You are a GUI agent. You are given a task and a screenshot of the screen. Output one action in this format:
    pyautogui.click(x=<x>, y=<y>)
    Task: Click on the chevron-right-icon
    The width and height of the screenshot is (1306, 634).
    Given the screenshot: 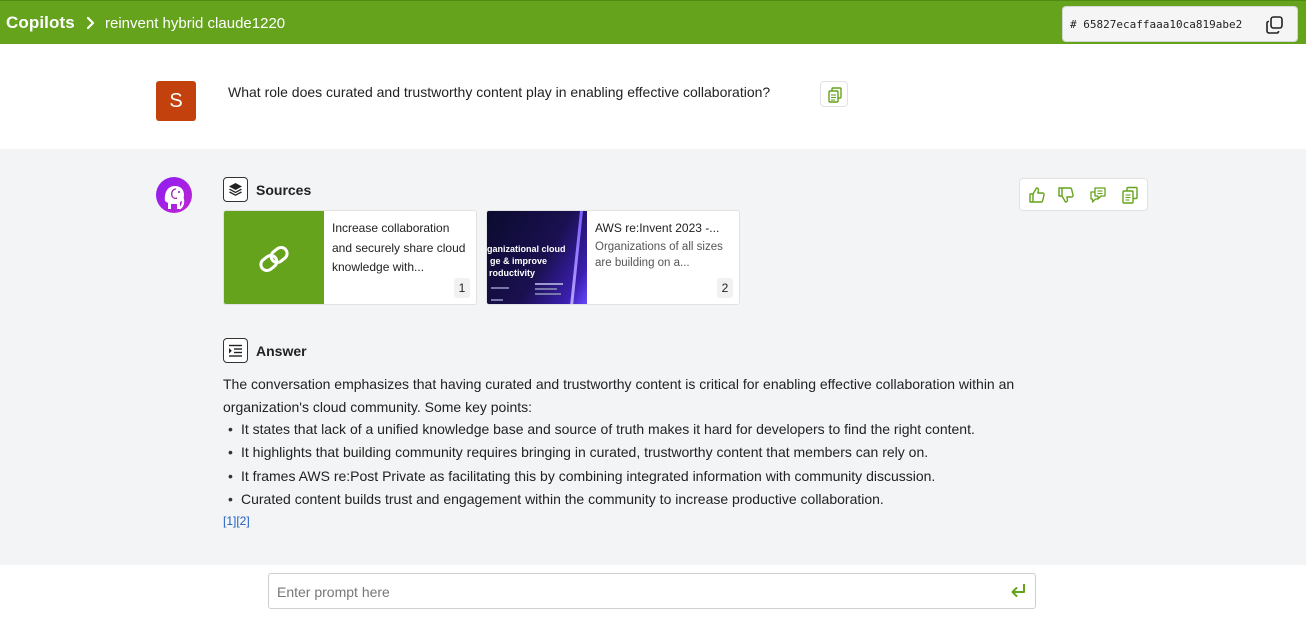 What is the action you would take?
    pyautogui.click(x=90, y=23)
    